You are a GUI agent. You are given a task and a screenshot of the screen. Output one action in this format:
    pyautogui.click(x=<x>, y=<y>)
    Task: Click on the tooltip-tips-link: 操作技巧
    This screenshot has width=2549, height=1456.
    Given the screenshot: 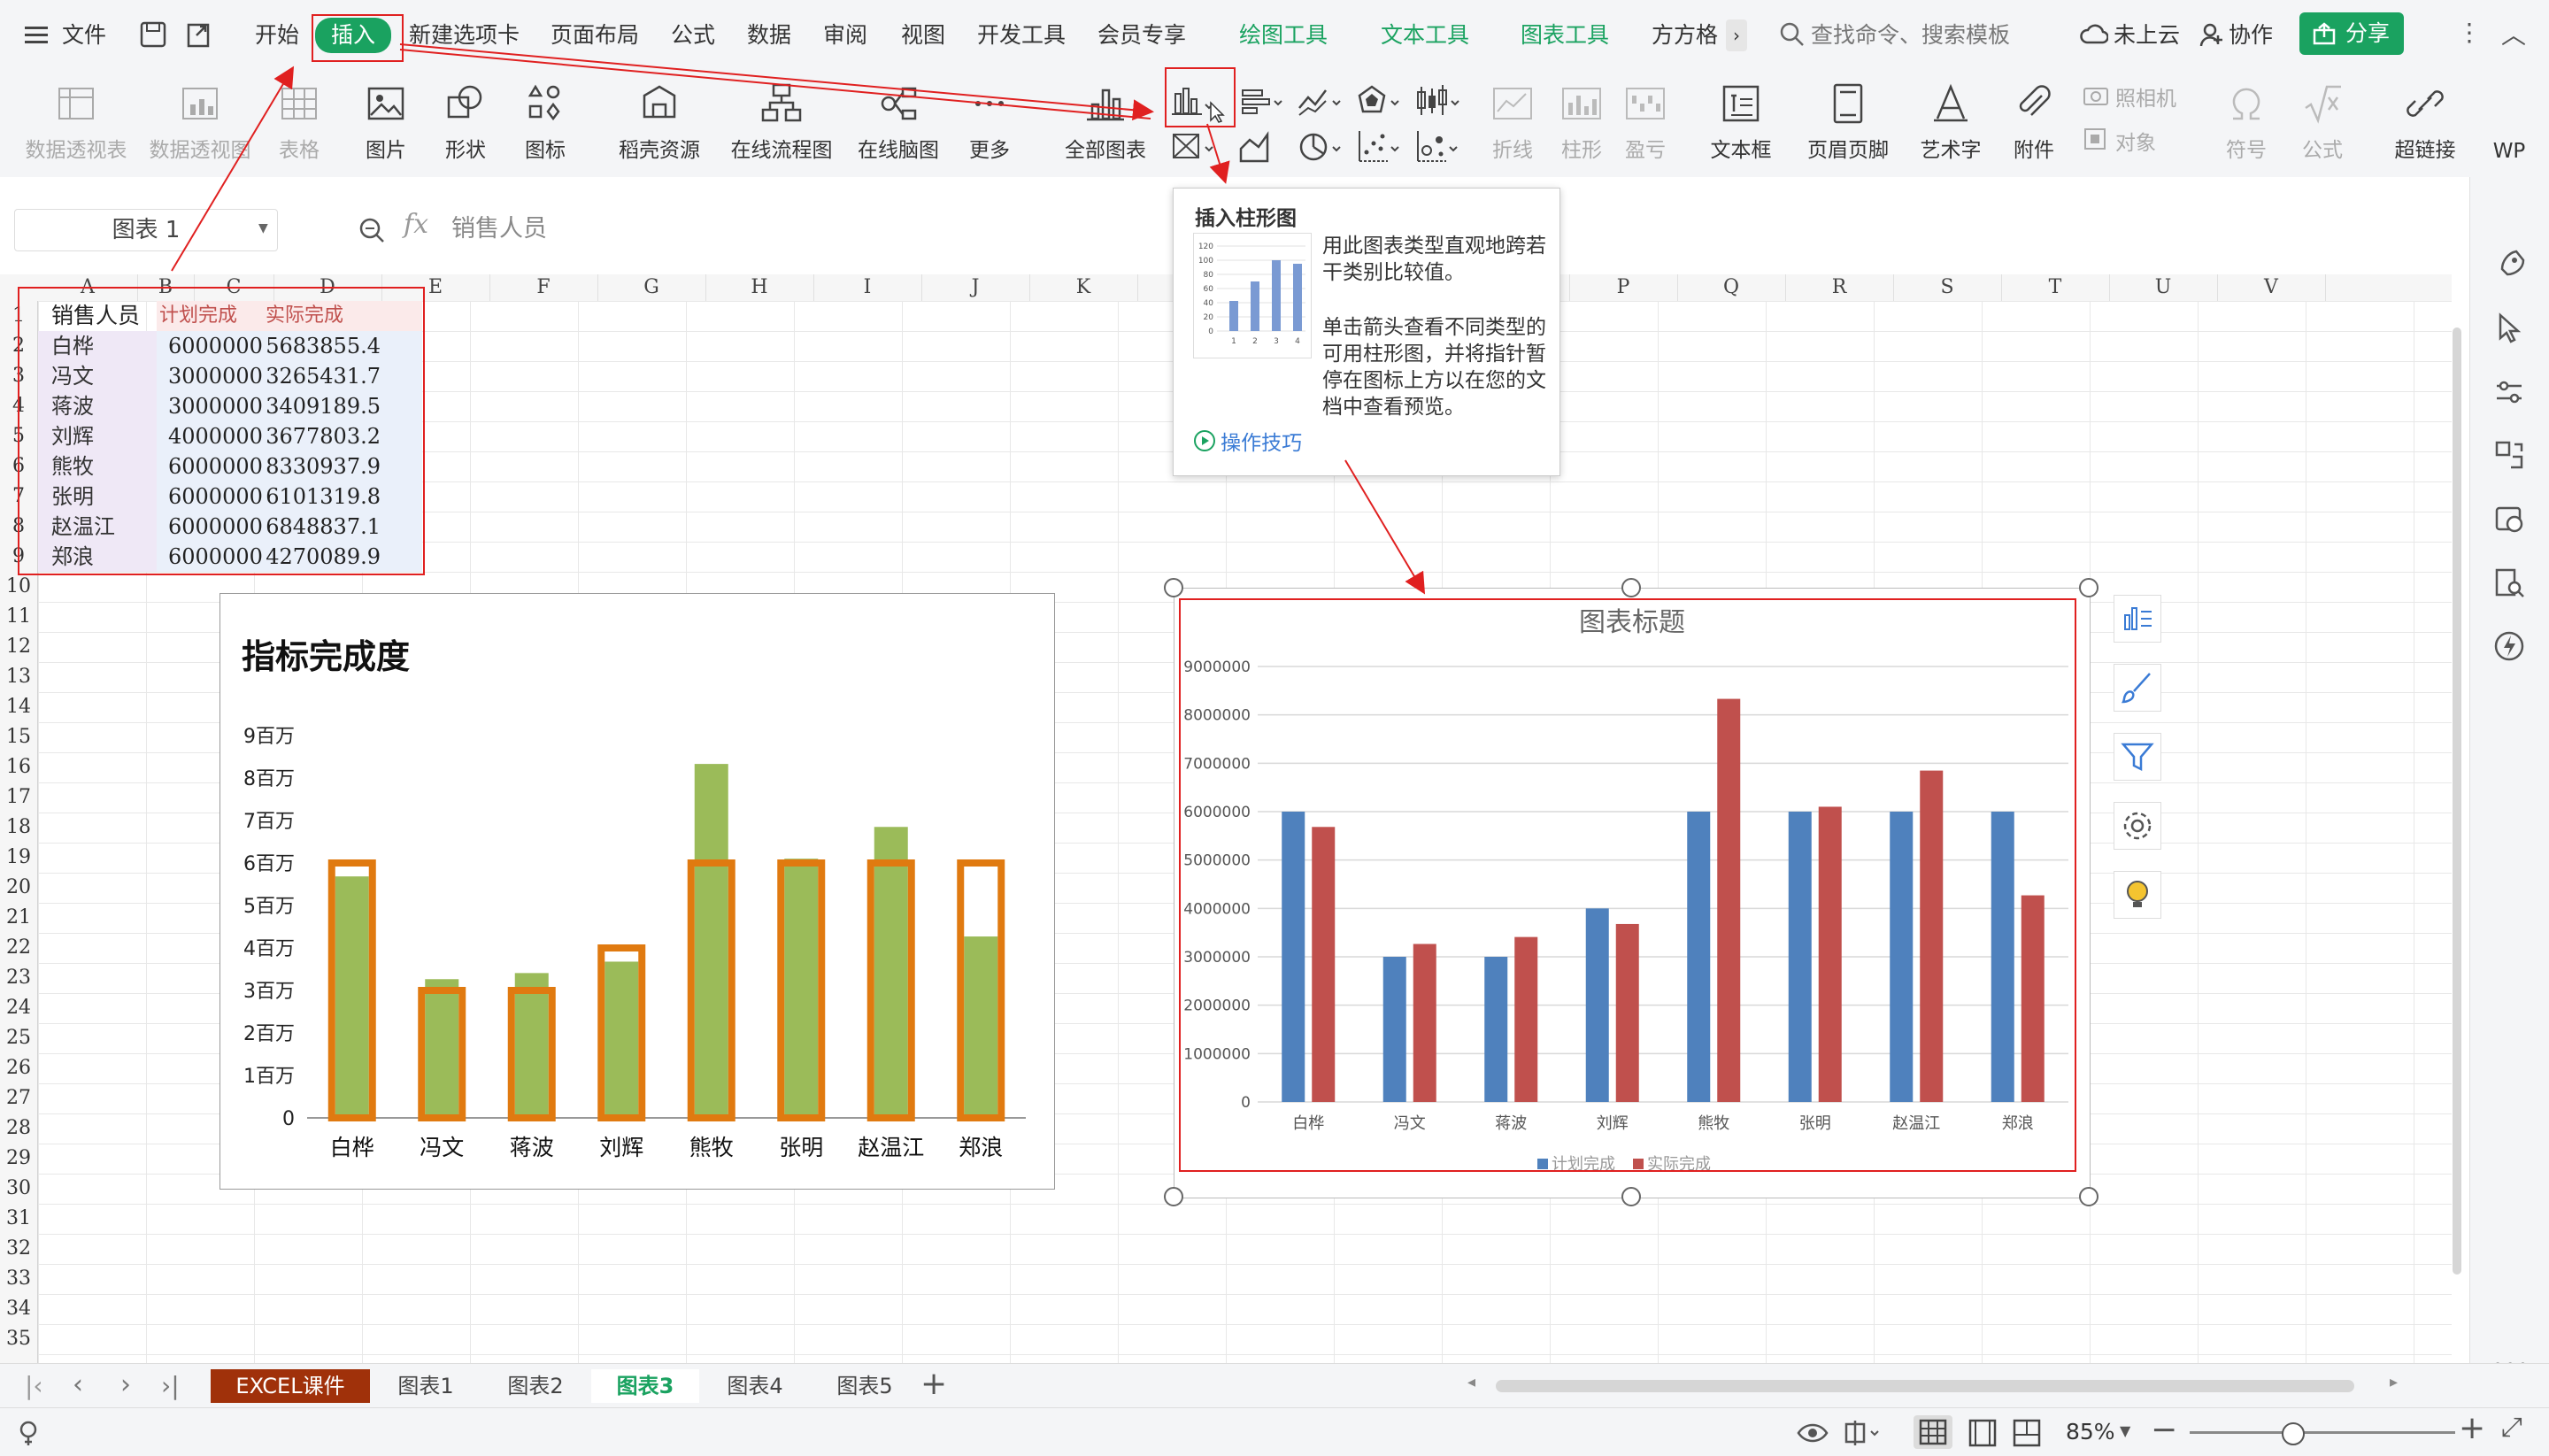 What is the action you would take?
    pyautogui.click(x=1248, y=441)
    